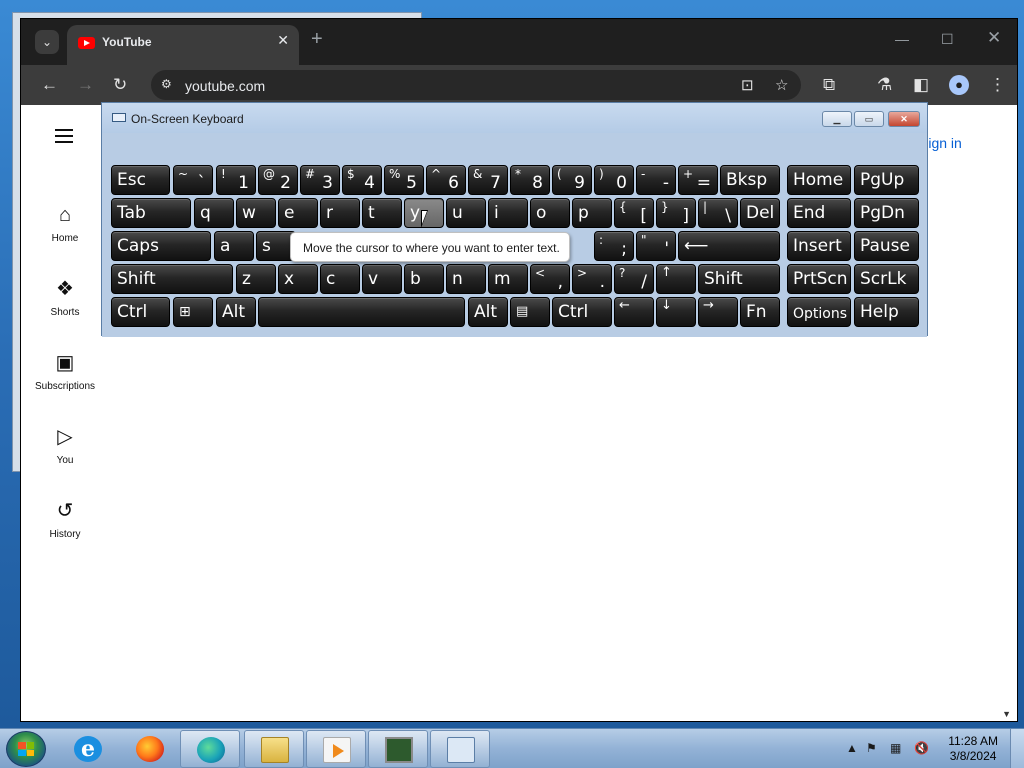  Describe the element at coordinates (819, 312) in the screenshot. I see `key-options: Options` at that location.